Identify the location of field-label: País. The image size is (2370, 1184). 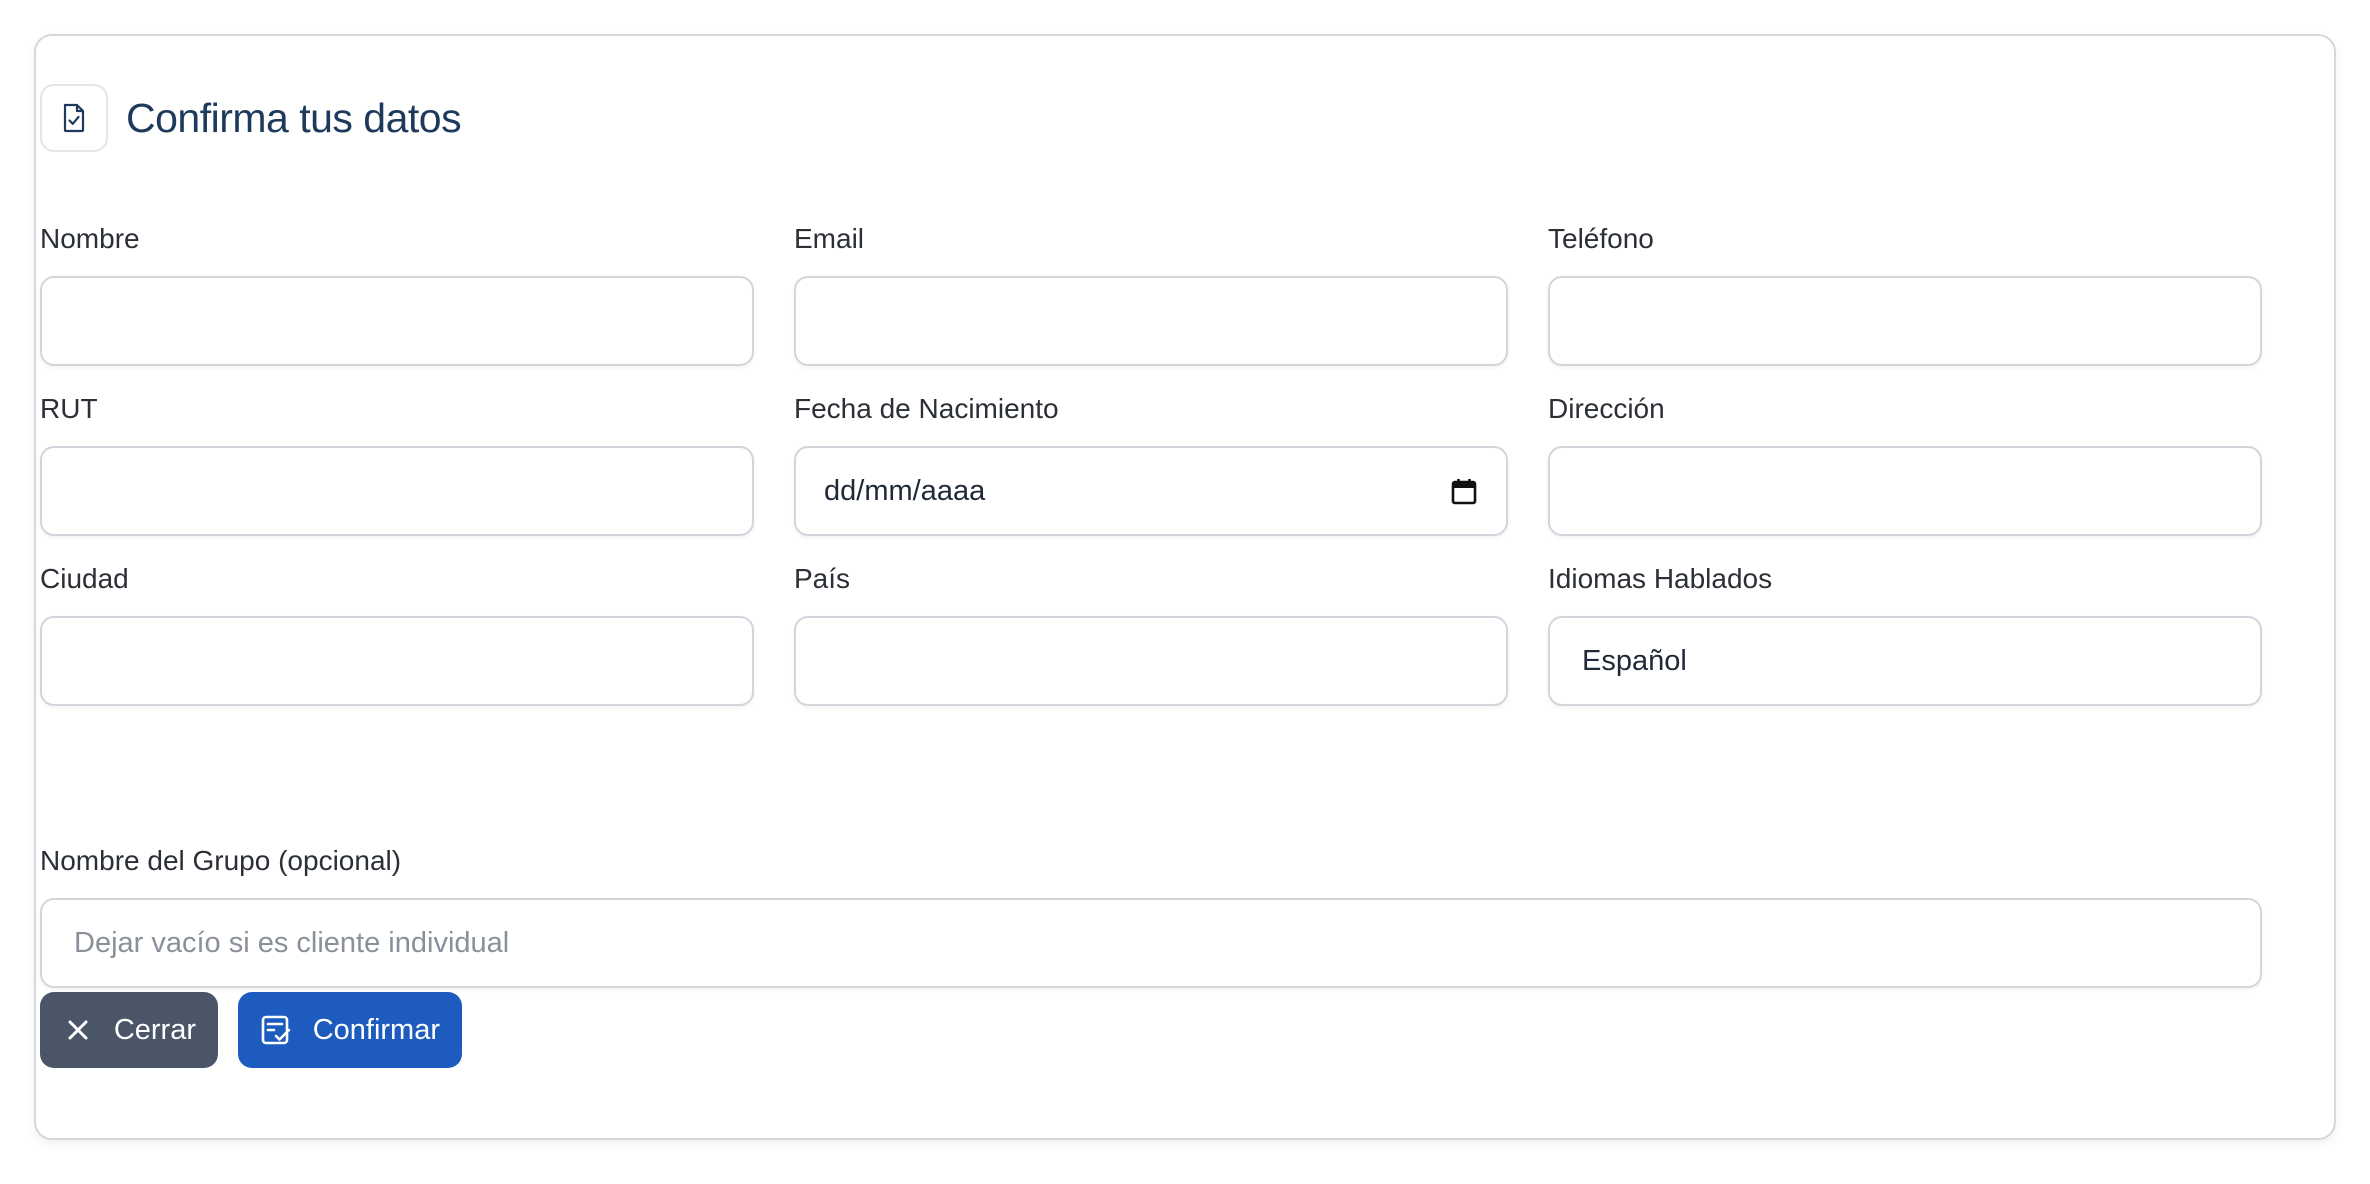
(822, 578).